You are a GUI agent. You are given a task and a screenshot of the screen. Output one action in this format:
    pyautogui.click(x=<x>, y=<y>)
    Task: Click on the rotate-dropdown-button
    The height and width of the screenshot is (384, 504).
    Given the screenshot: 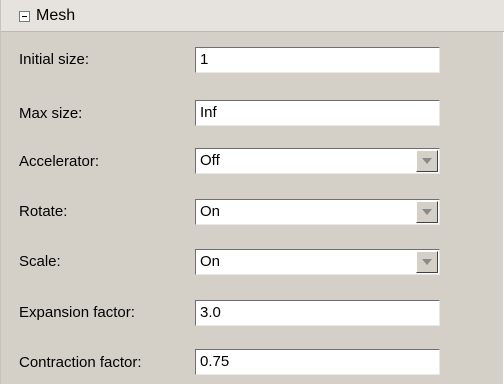 What is the action you would take?
    pyautogui.click(x=427, y=212)
    